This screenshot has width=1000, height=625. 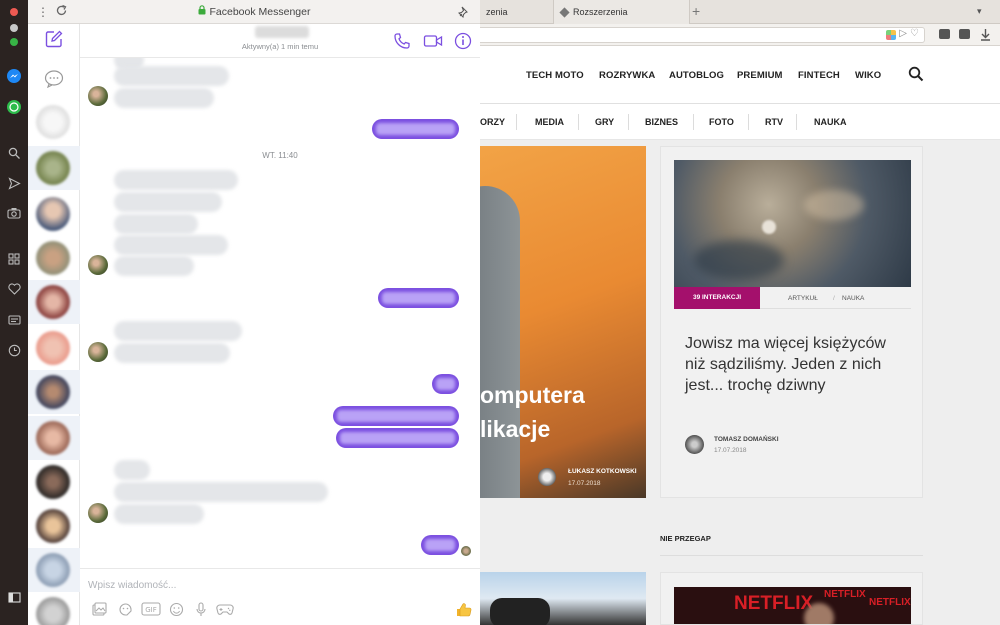 I want to click on clock-icon, so click(x=14, y=350).